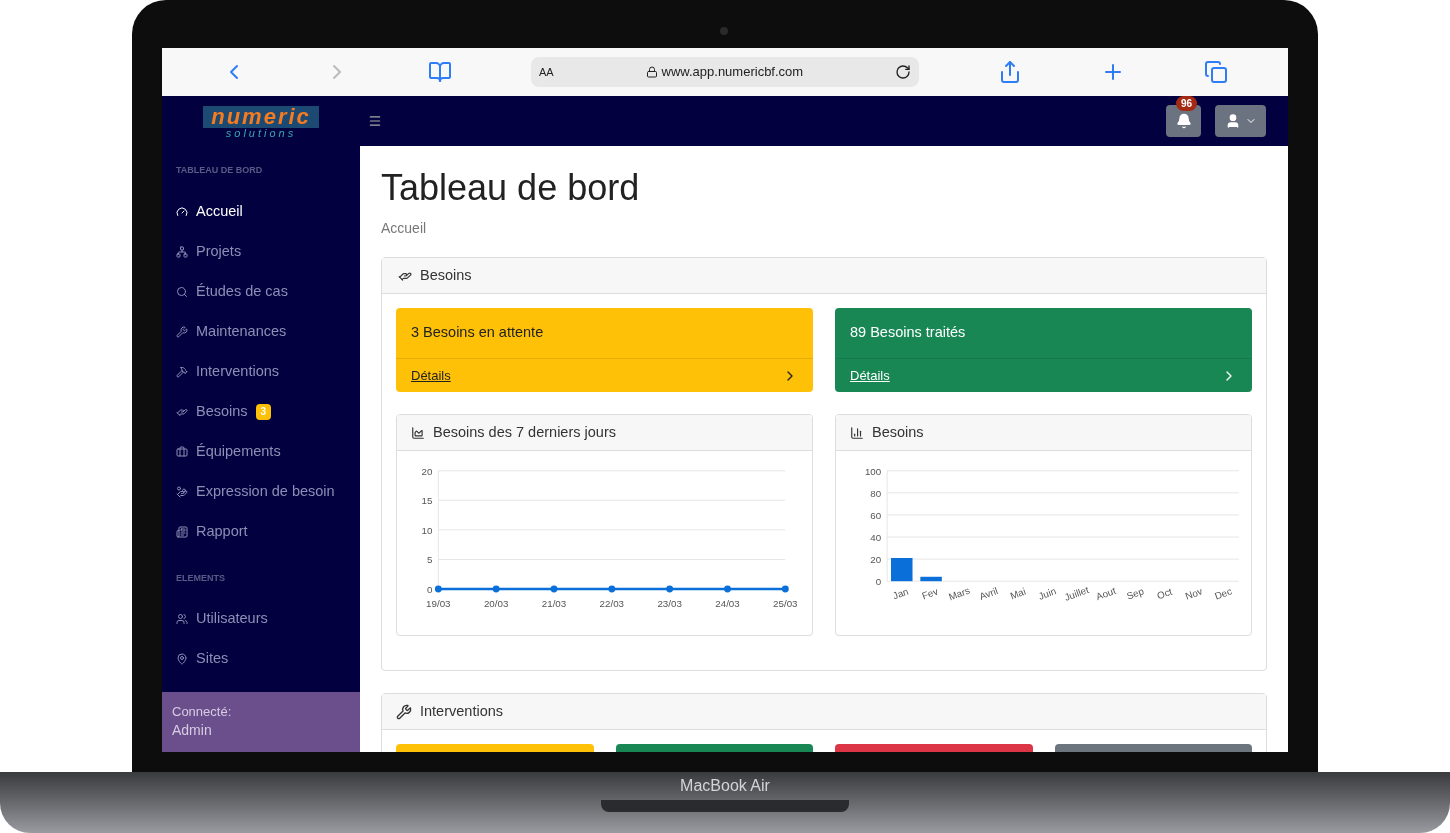 This screenshot has width=1450, height=833. What do you see at coordinates (462, 711) in the screenshot?
I see `card-title: Interventions` at bounding box center [462, 711].